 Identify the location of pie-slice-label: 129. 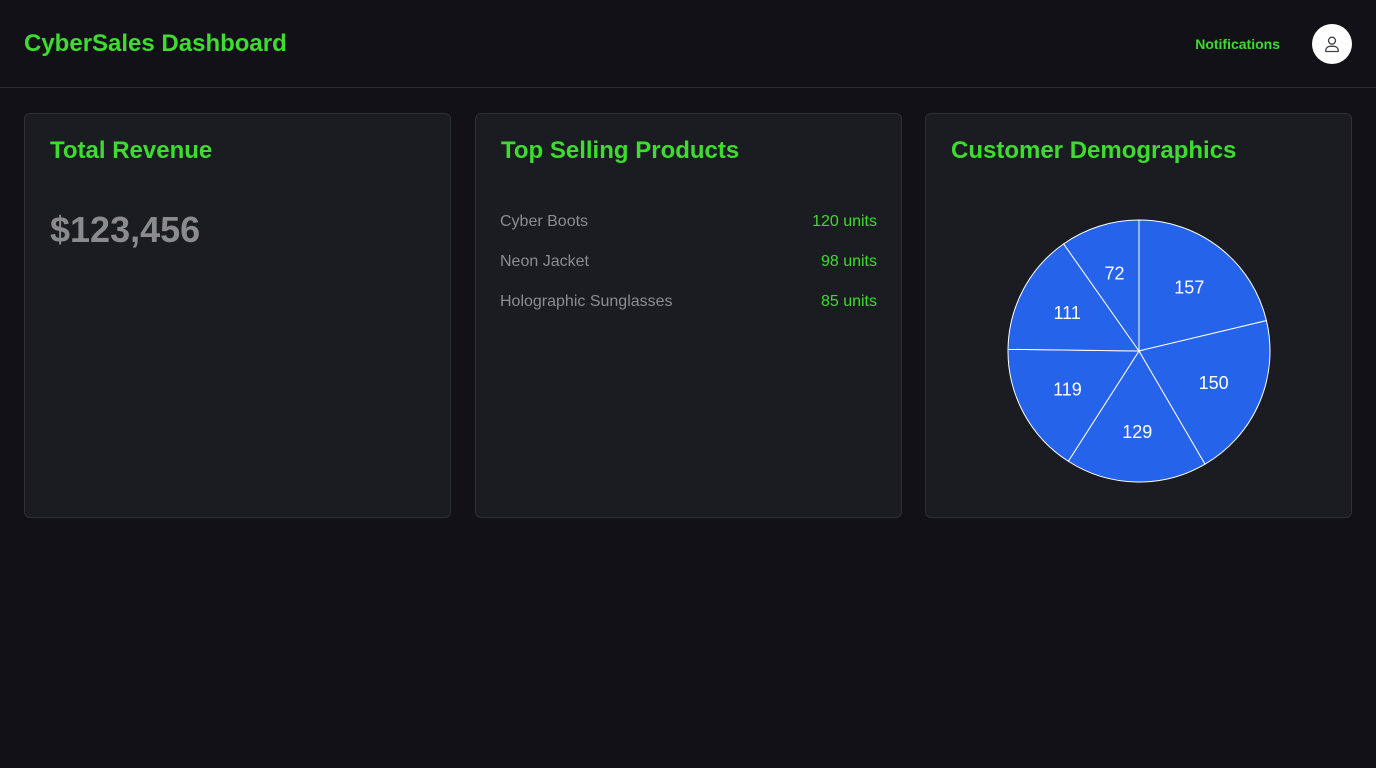
(1137, 432).